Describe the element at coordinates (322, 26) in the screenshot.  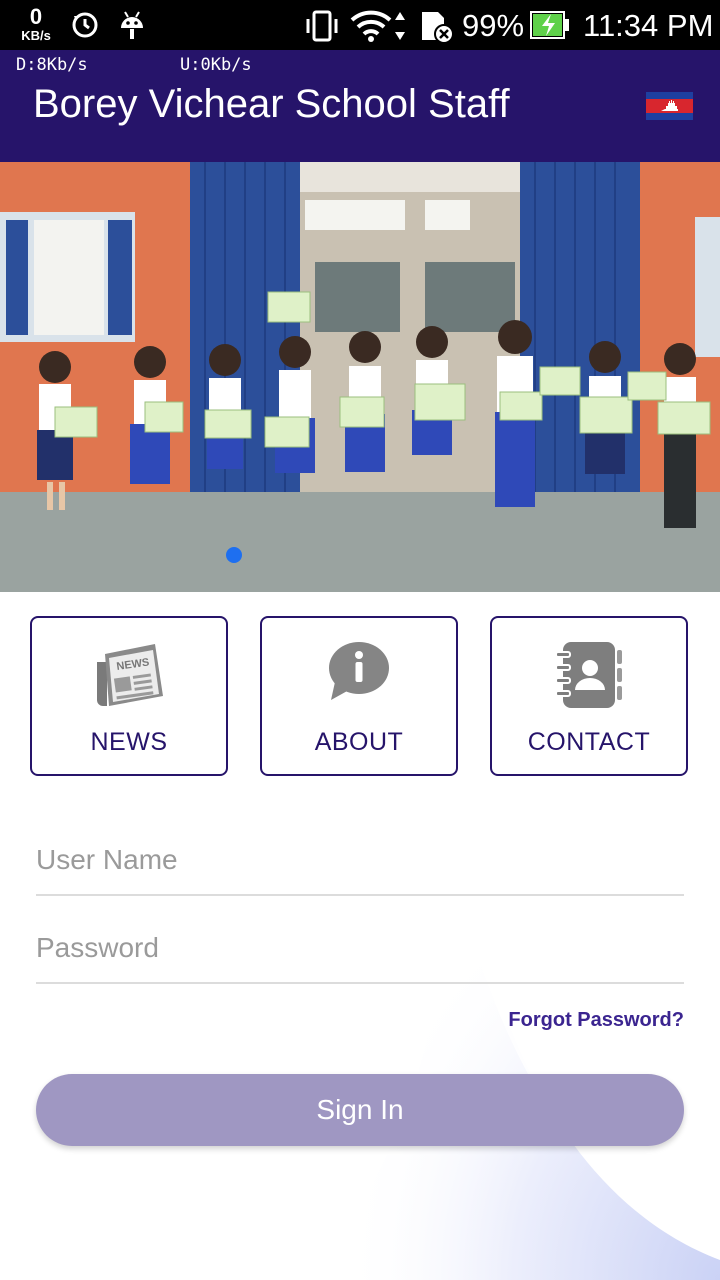
I see `vibrate-icon` at that location.